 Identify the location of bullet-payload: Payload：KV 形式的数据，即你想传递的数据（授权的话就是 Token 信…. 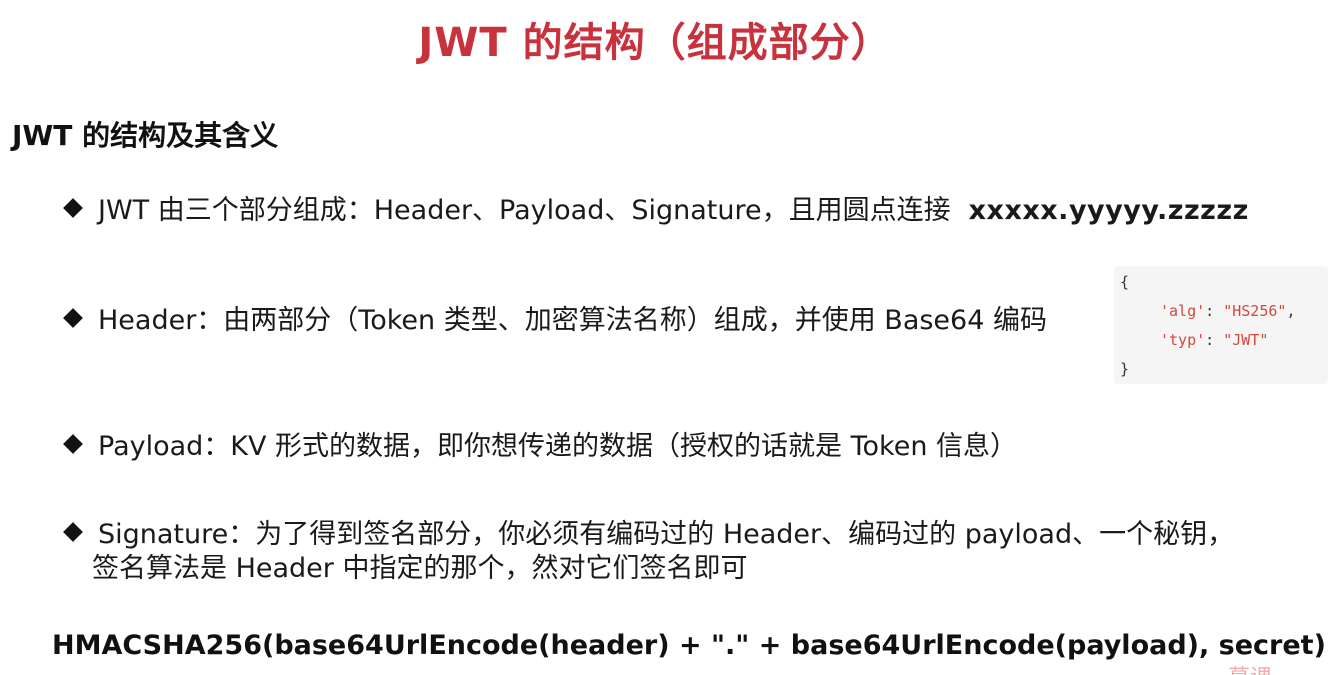
(539, 447).